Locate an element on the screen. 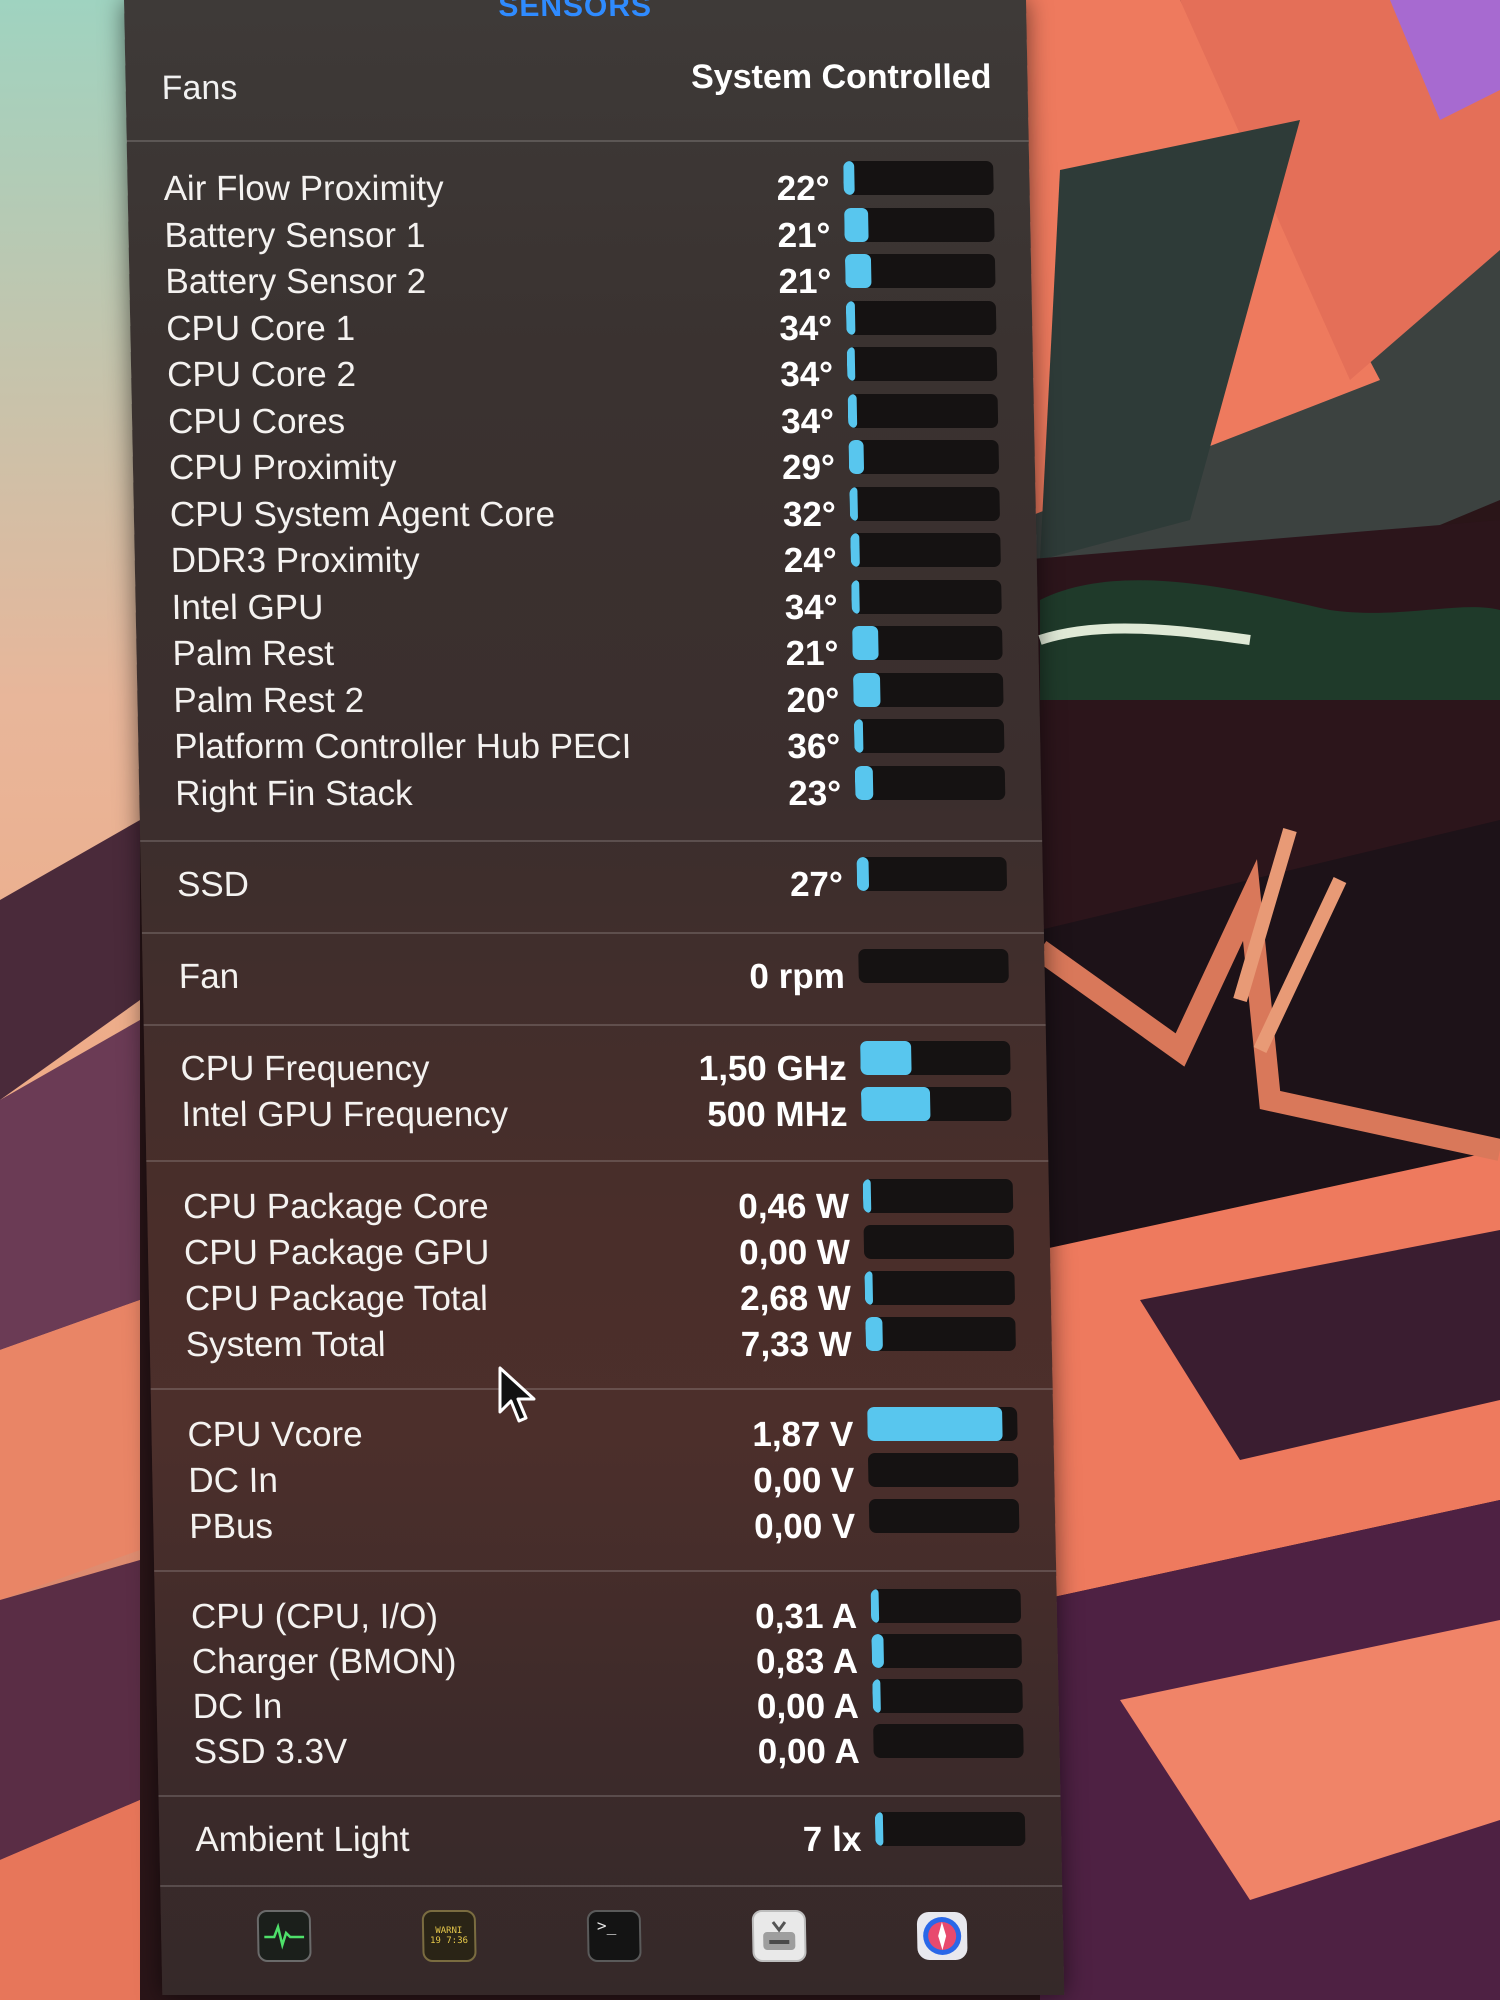 The width and height of the screenshot is (1500, 2000). sensor-value: 1,50 GHz is located at coordinates (772, 1068).